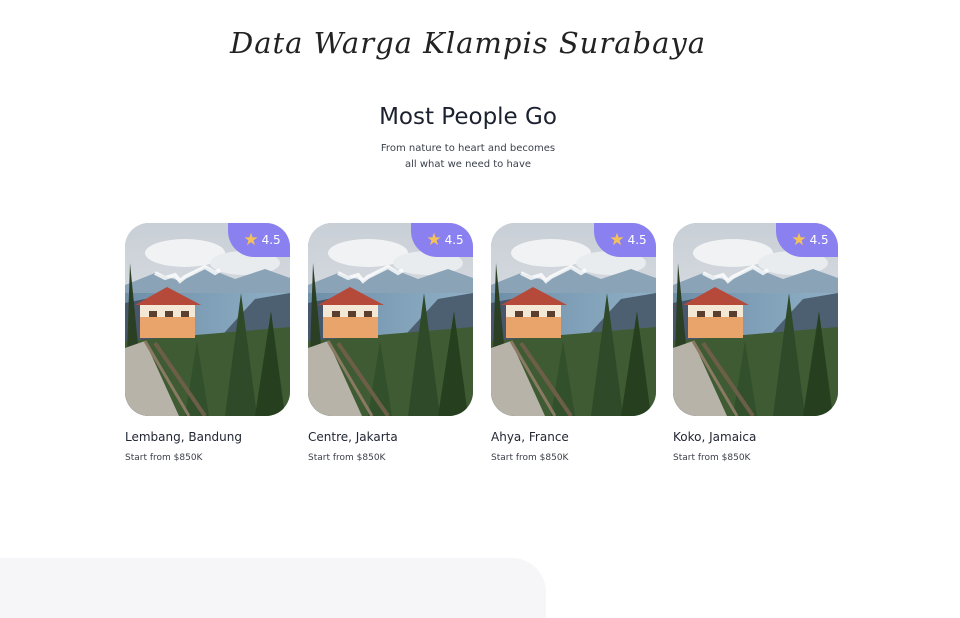 Image resolution: width=960 pixels, height=618 pixels. I want to click on destination-card: ★ 4.5 Koko, Jamaica Start from $850K, so click(755, 343).